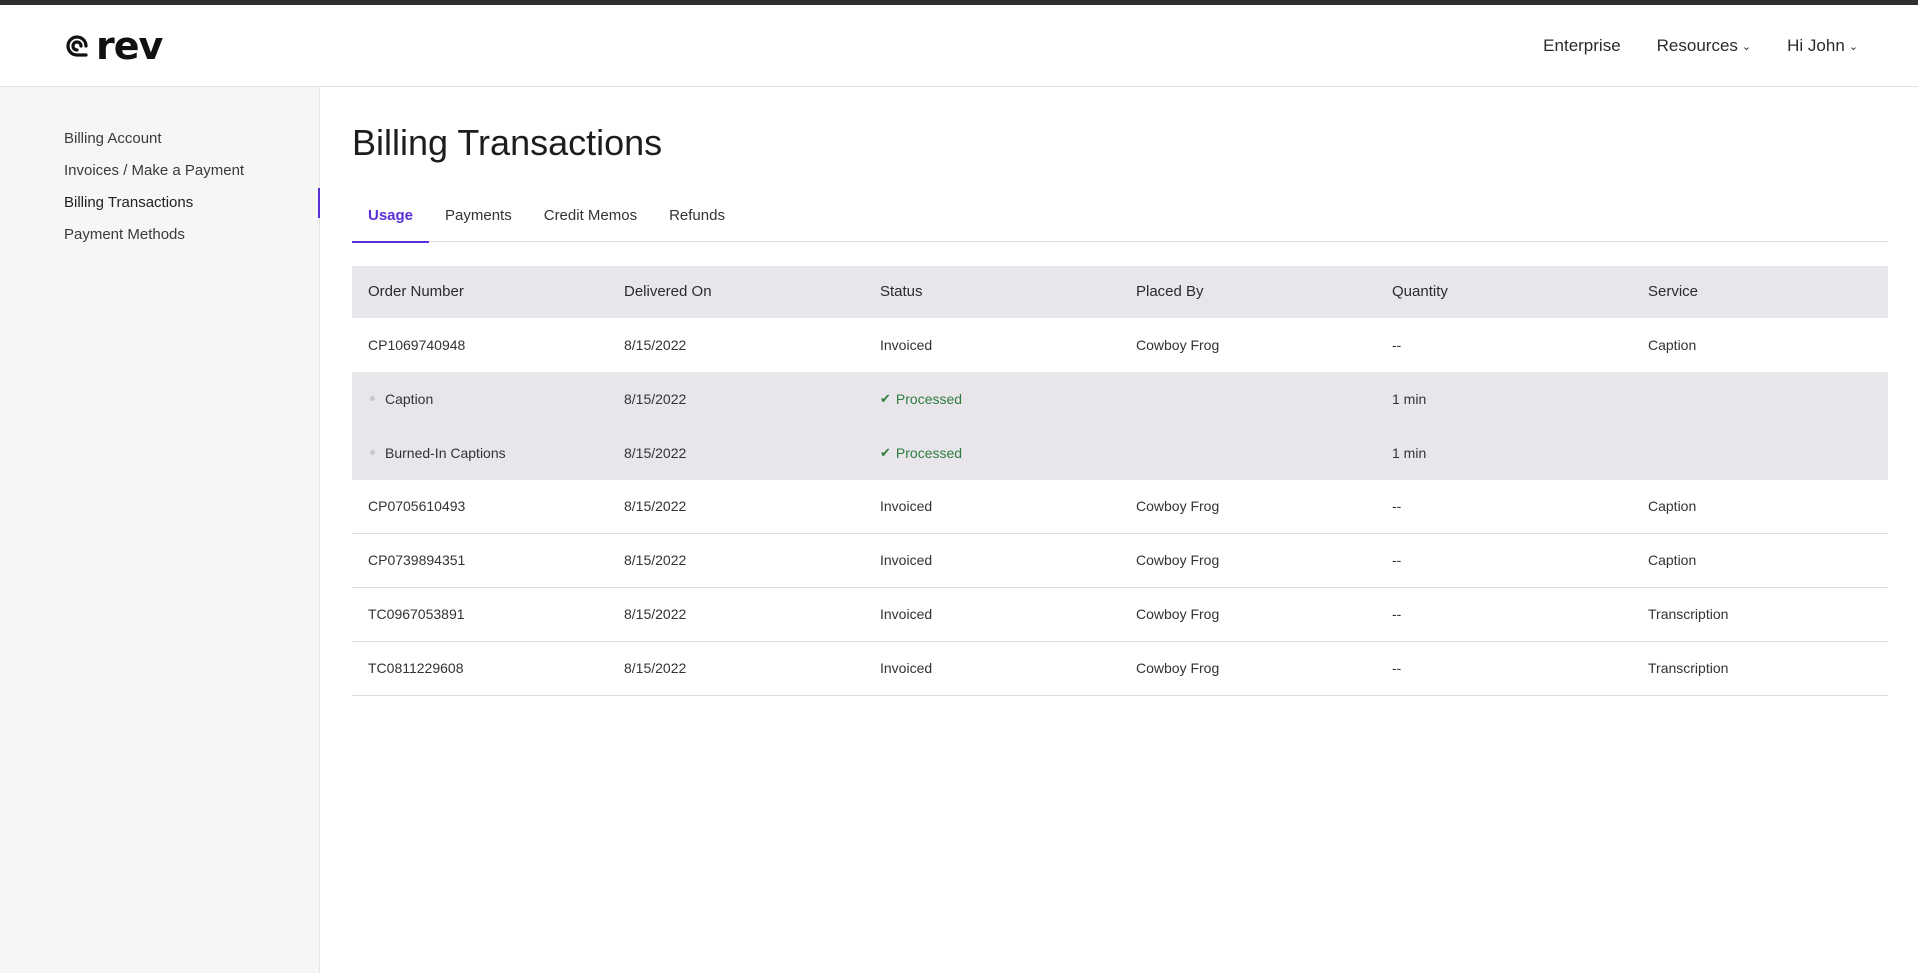 The image size is (1918, 973). I want to click on tab-credit-memos: Credit Memos, so click(590, 219).